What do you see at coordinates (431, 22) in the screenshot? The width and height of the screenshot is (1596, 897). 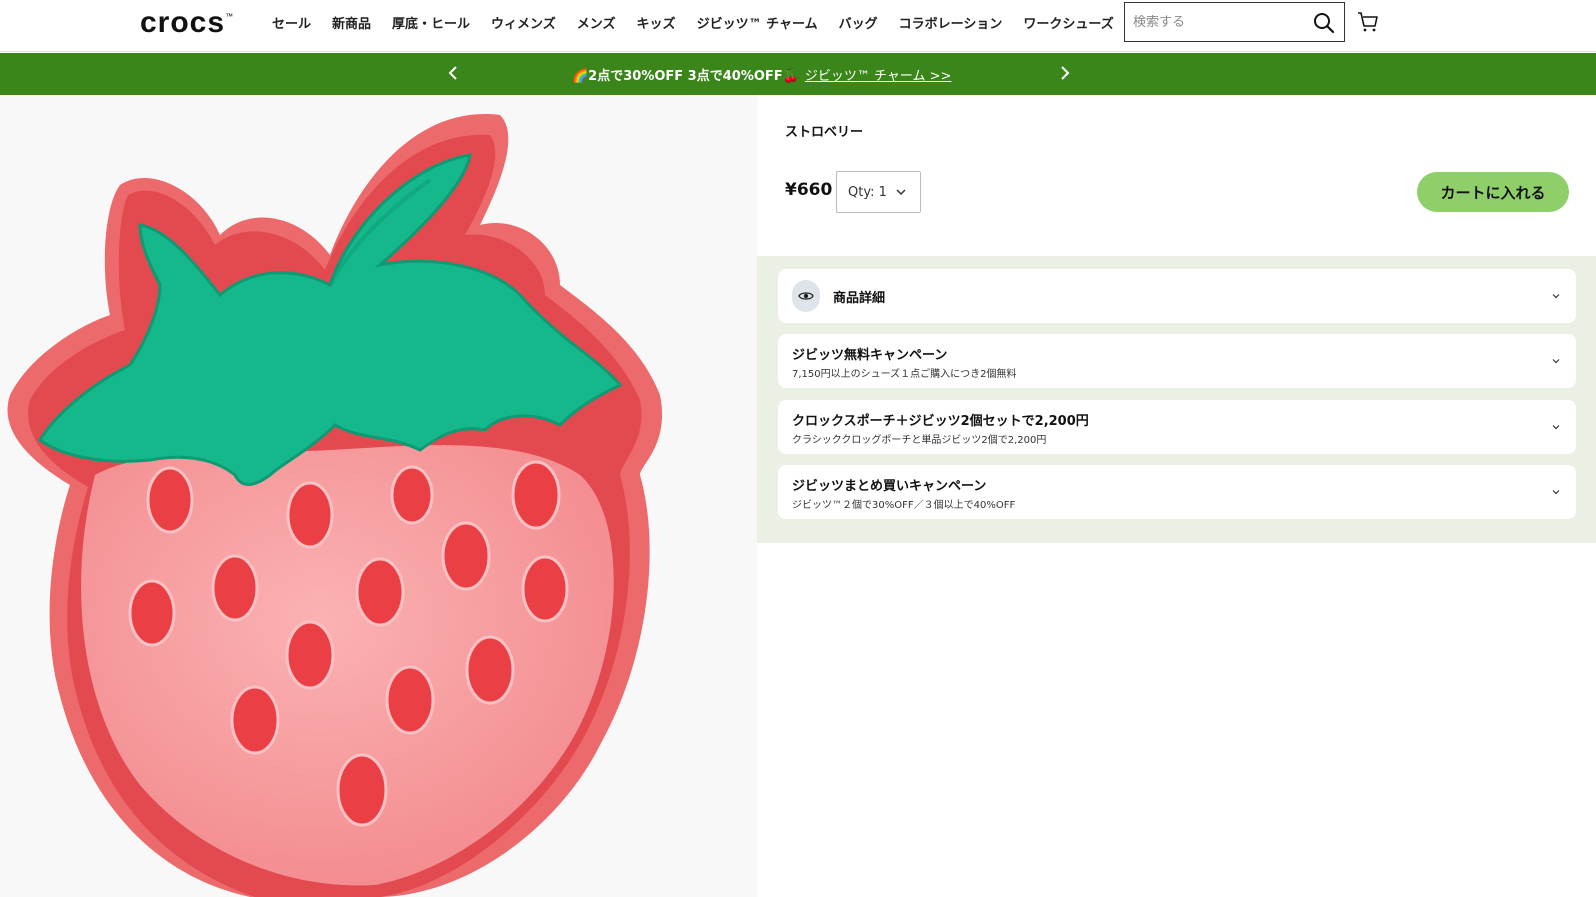 I see `nav-item-platform-heel: 厚底・ヒール` at bounding box center [431, 22].